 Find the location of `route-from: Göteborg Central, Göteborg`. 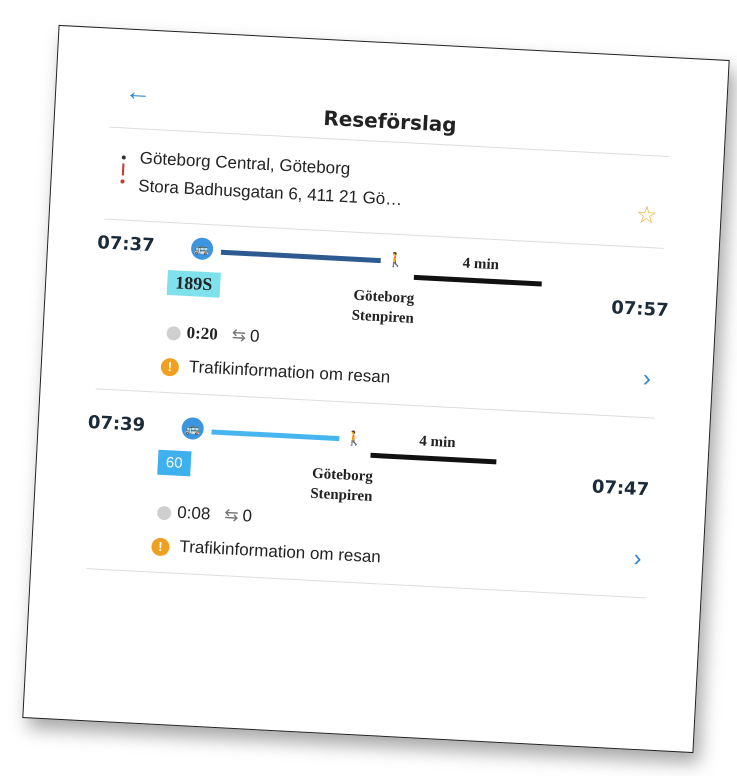

route-from: Göteborg Central, Göteborg is located at coordinates (245, 163).